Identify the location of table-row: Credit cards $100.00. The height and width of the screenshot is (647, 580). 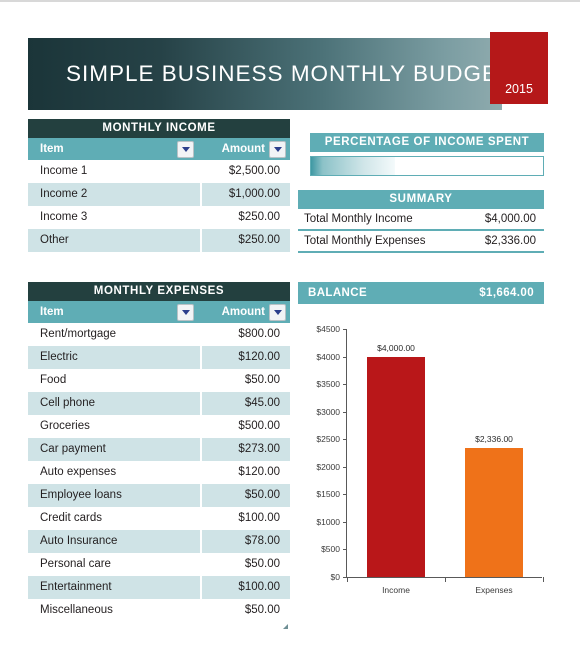
(159, 518).